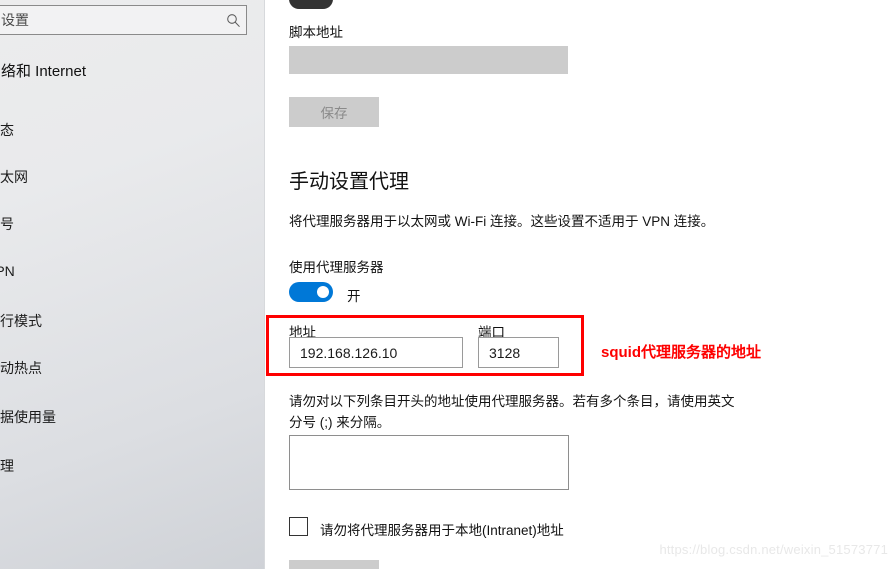 This screenshot has height=569, width=894. Describe the element at coordinates (354, 296) in the screenshot. I see `use-proxy-state-label: 开` at that location.